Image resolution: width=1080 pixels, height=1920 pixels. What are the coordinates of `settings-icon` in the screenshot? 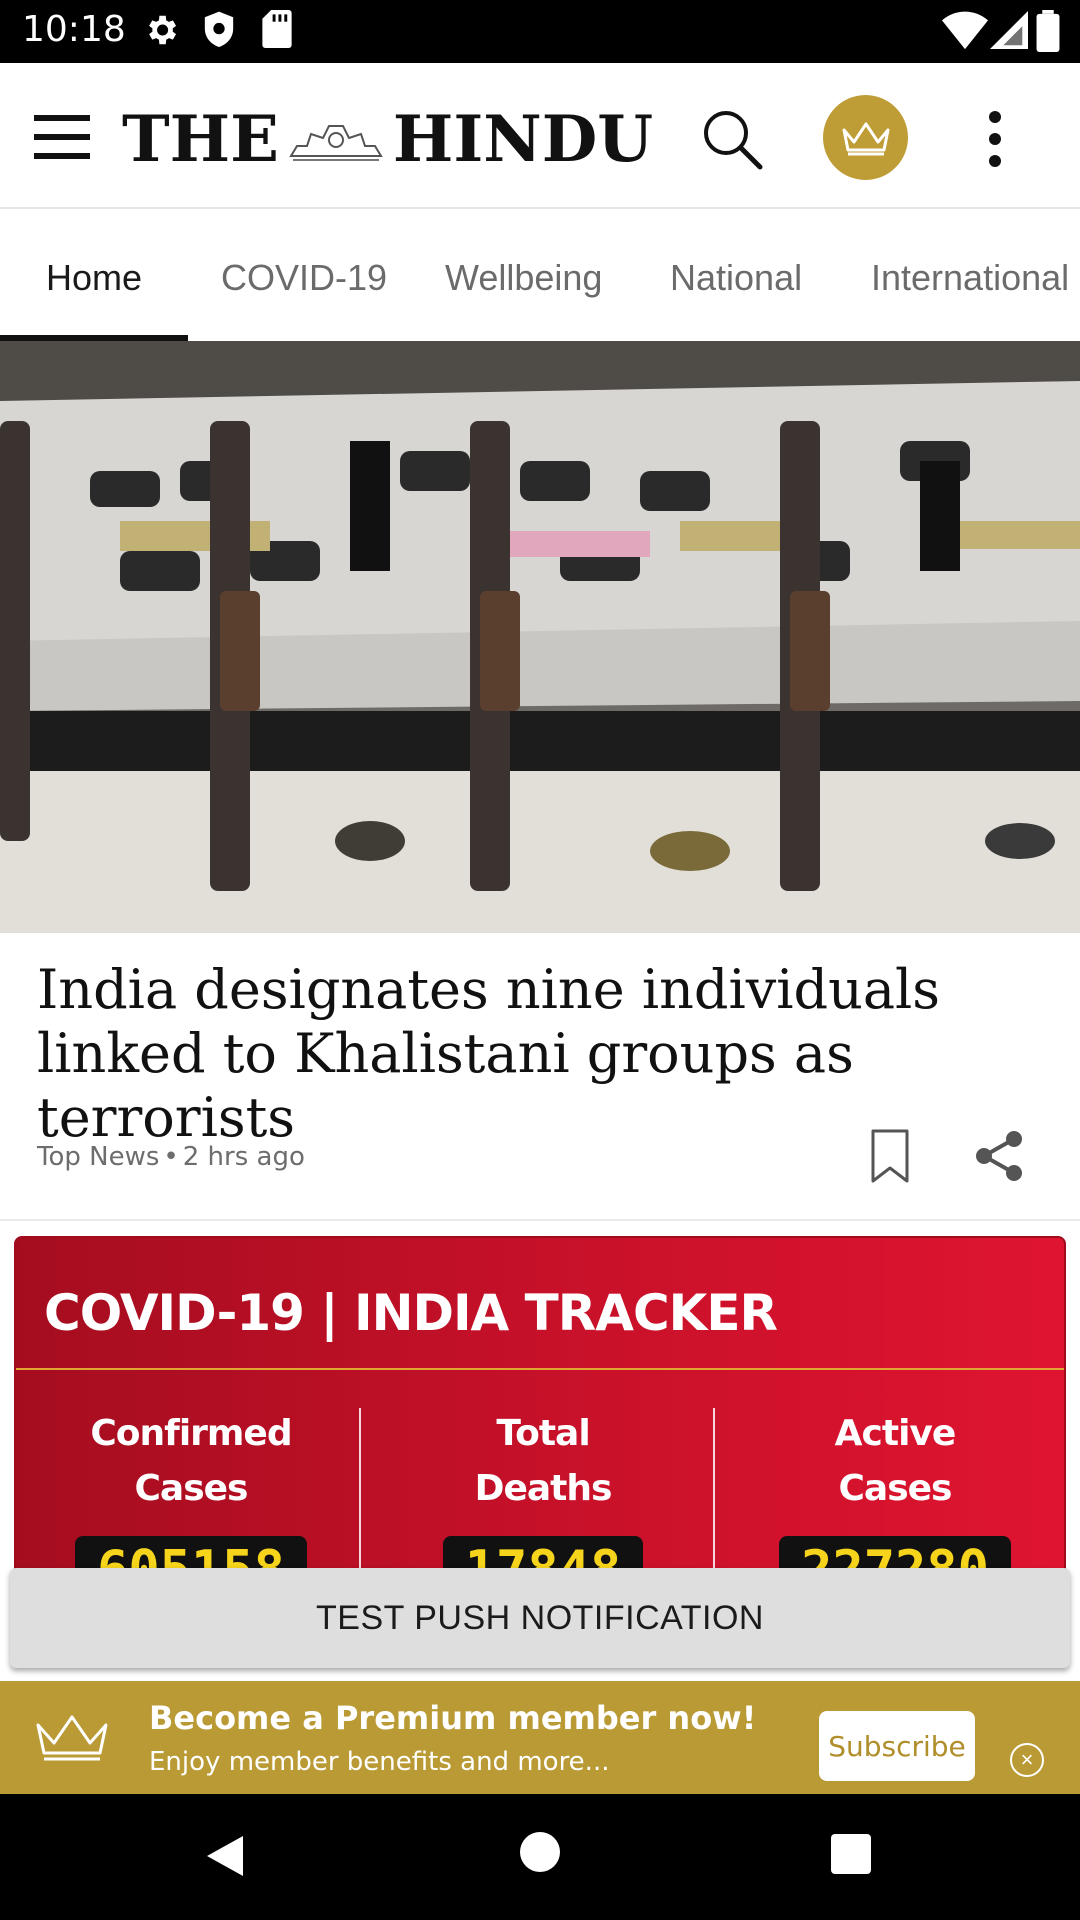 It's located at (163, 30).